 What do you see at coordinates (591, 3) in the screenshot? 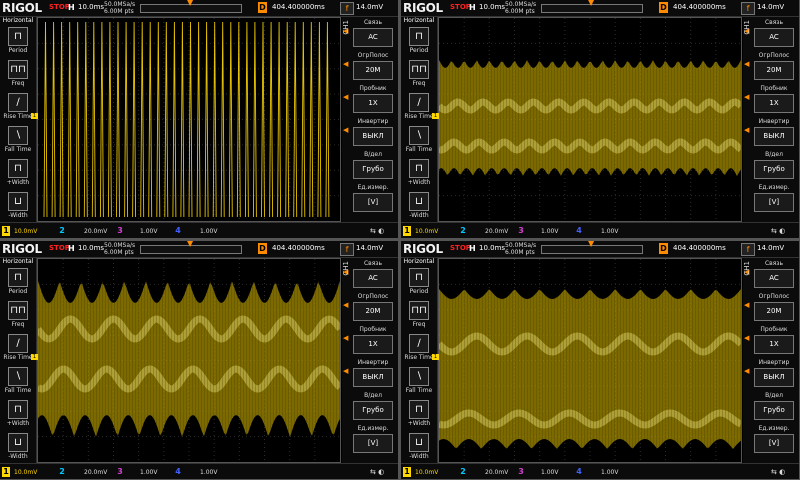
I see `trigger-position-icon: ▼` at bounding box center [591, 3].